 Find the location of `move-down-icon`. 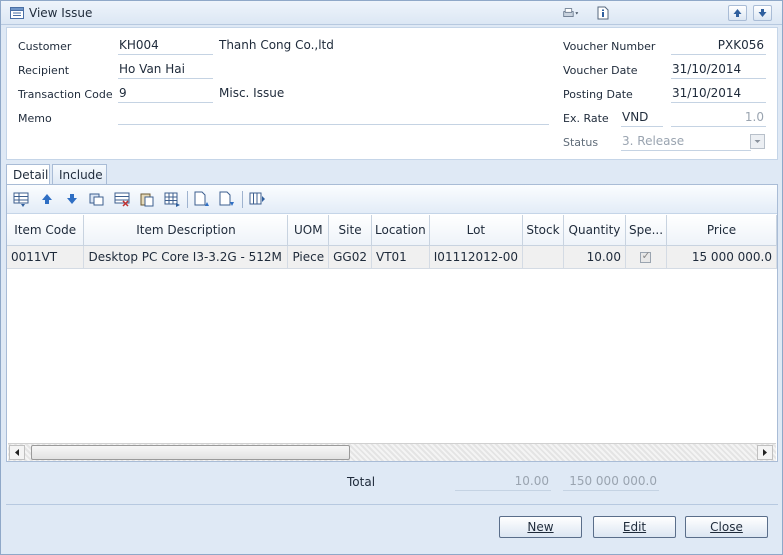

move-down-icon is located at coordinates (72, 199).